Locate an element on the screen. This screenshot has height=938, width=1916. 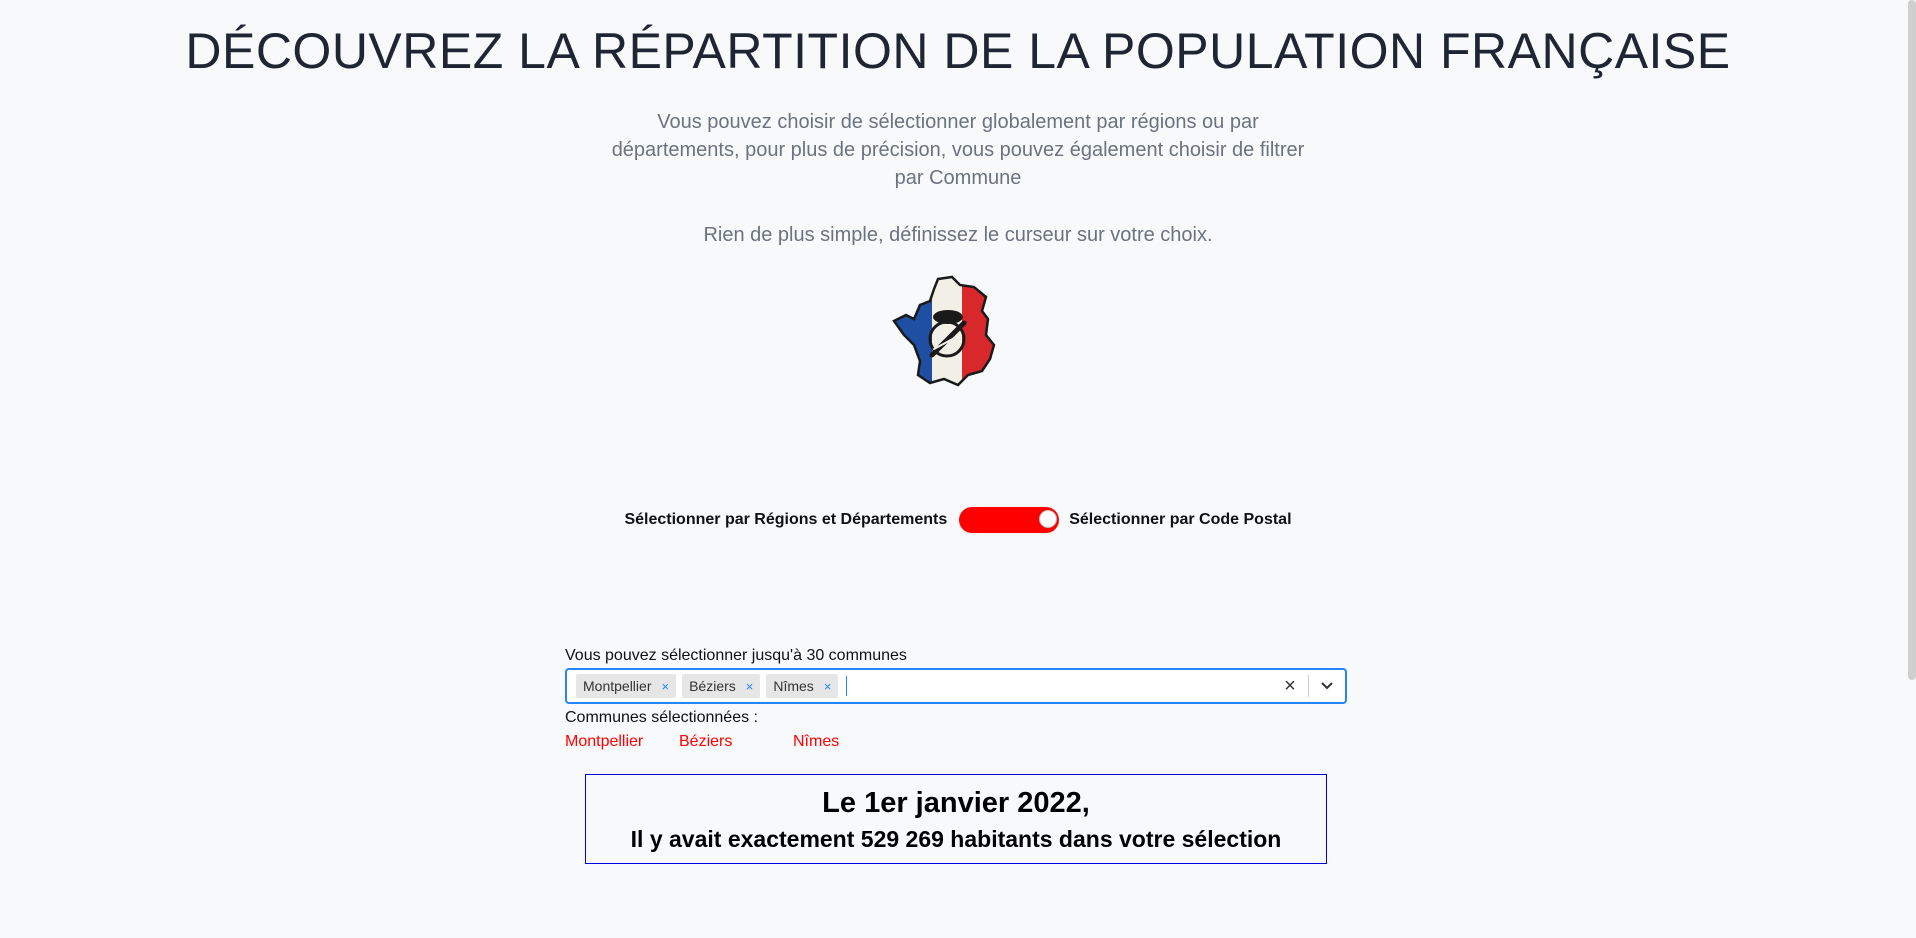
tag-montpellier: Montpellier × is located at coordinates (626, 686).